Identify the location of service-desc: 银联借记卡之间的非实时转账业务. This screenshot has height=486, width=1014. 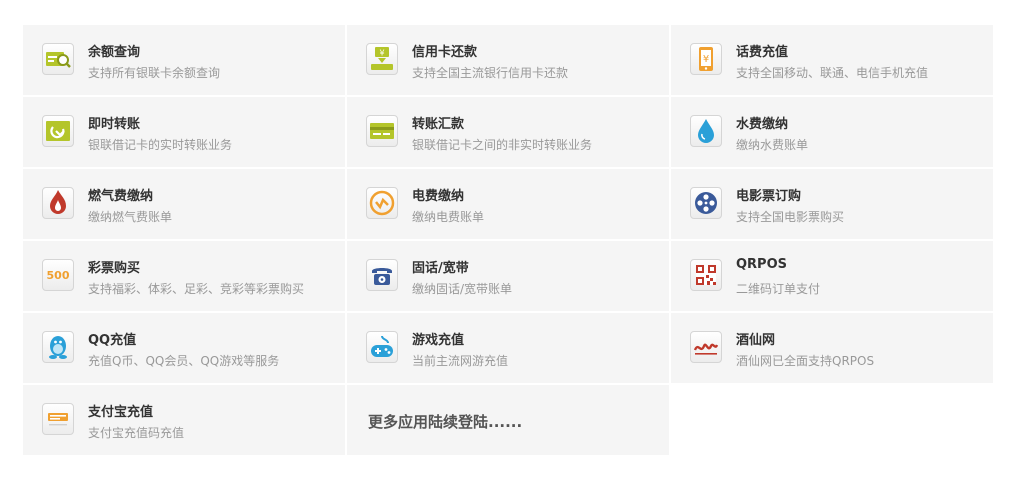
(502, 145).